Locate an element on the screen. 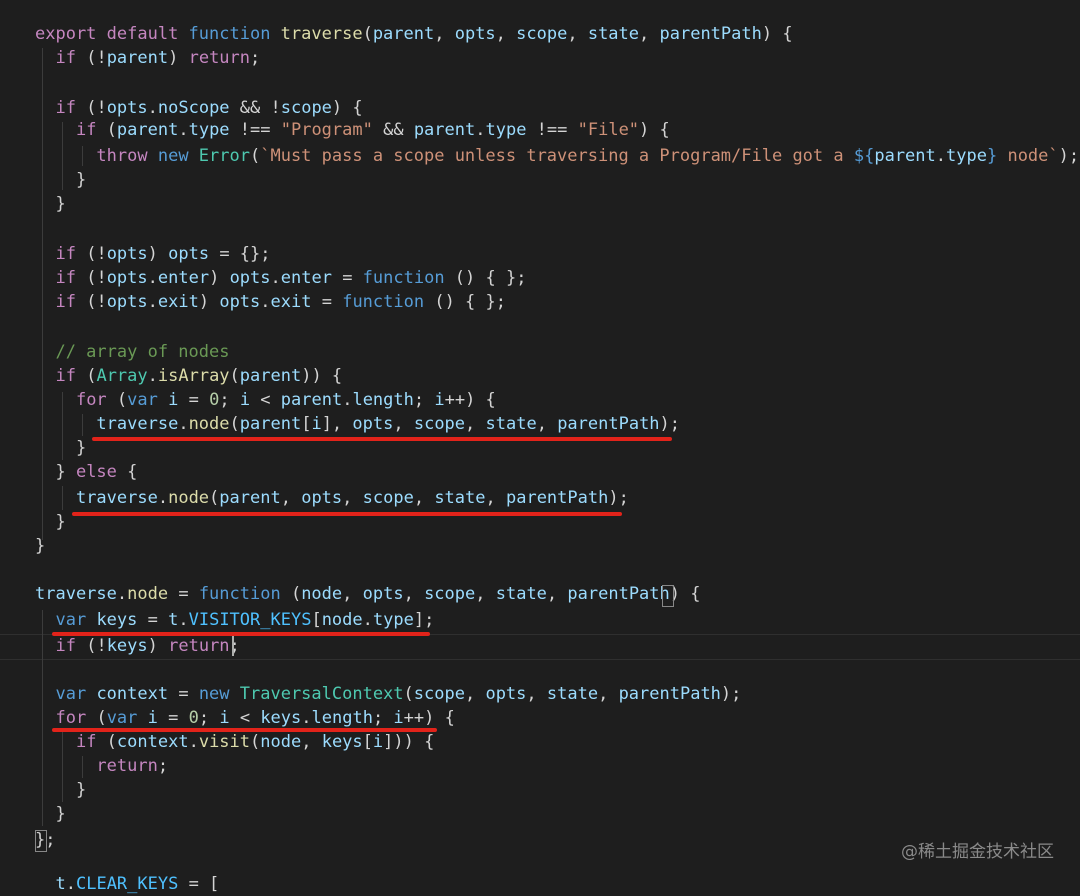  annotation-underline-traverse-node-loop is located at coordinates (382, 439).